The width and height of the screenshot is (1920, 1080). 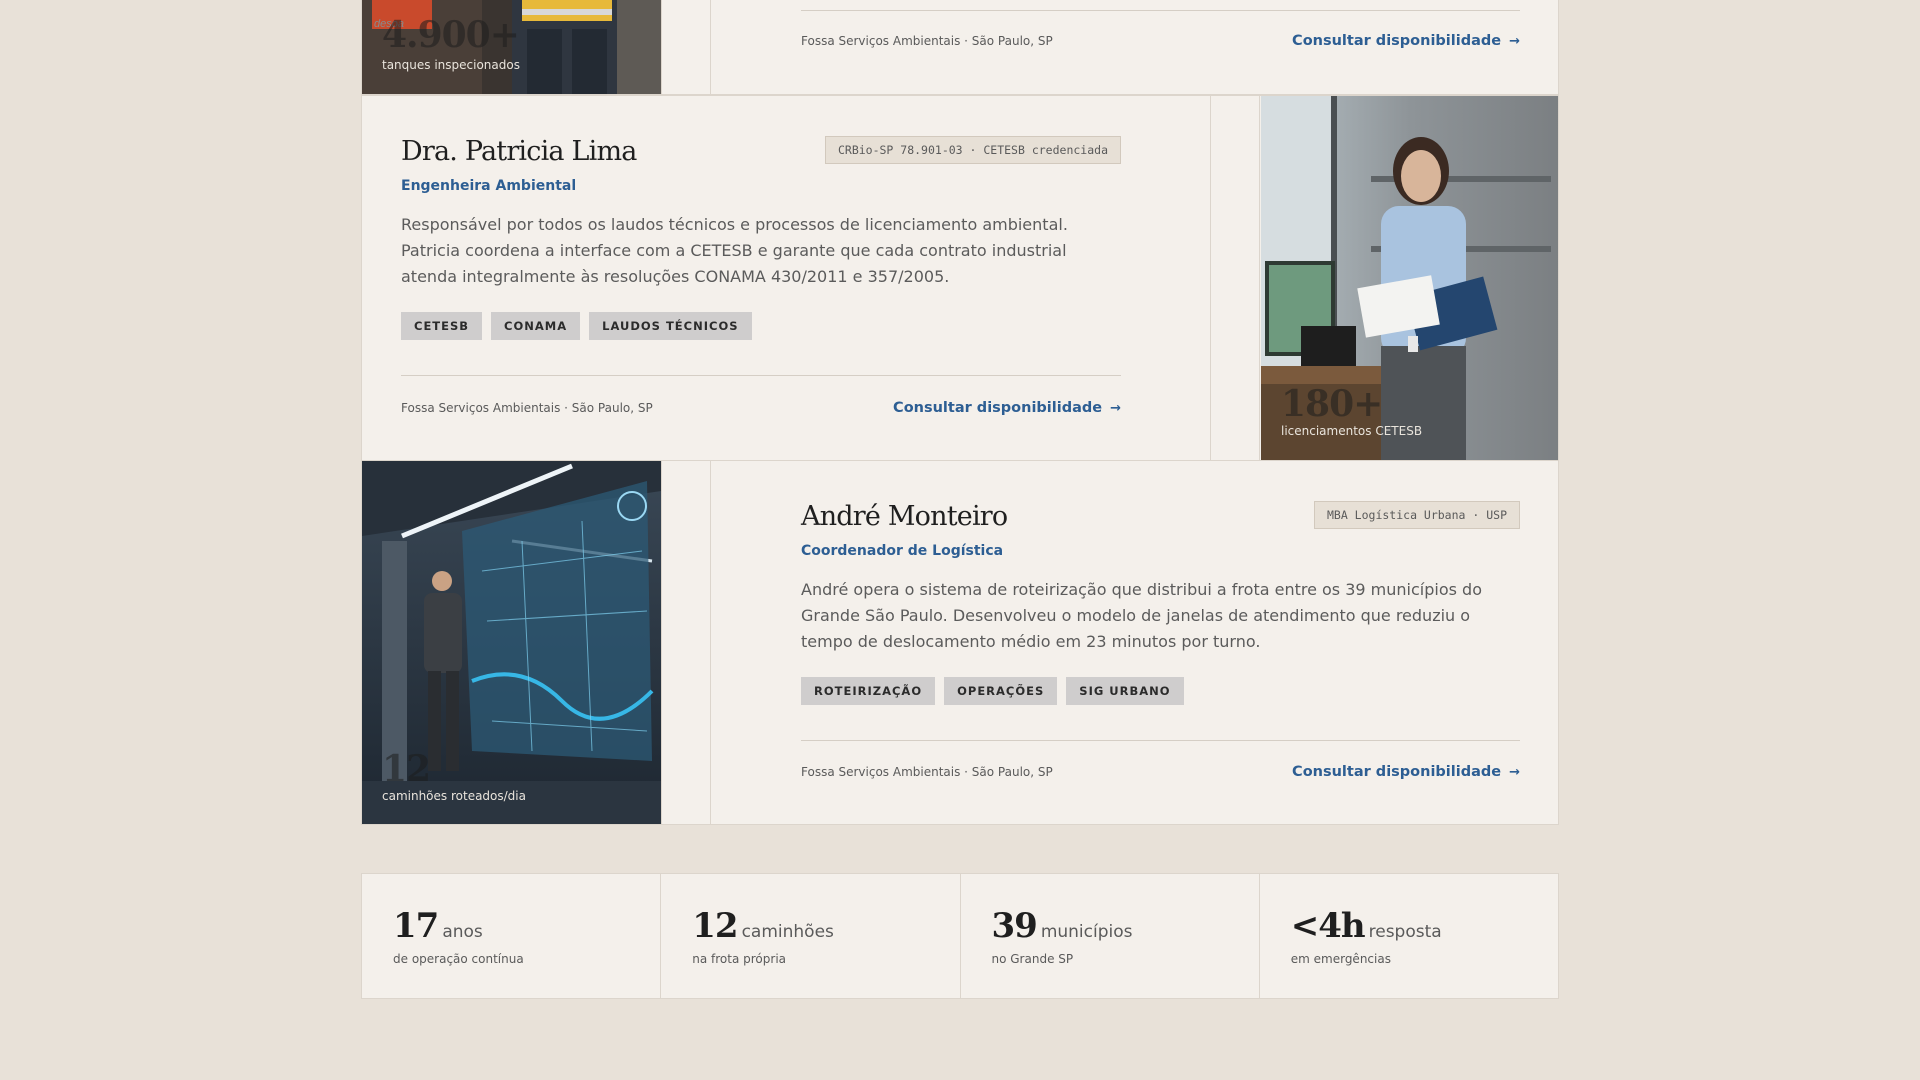 What do you see at coordinates (451, 65) in the screenshot?
I see `photo-stat-label: tanques inspecionados` at bounding box center [451, 65].